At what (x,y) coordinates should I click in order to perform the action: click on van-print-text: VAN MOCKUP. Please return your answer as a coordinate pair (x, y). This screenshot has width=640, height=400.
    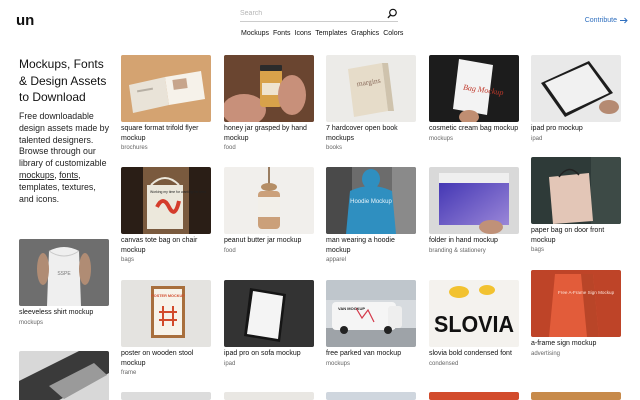
    Looking at the image, I should click on (351, 308).